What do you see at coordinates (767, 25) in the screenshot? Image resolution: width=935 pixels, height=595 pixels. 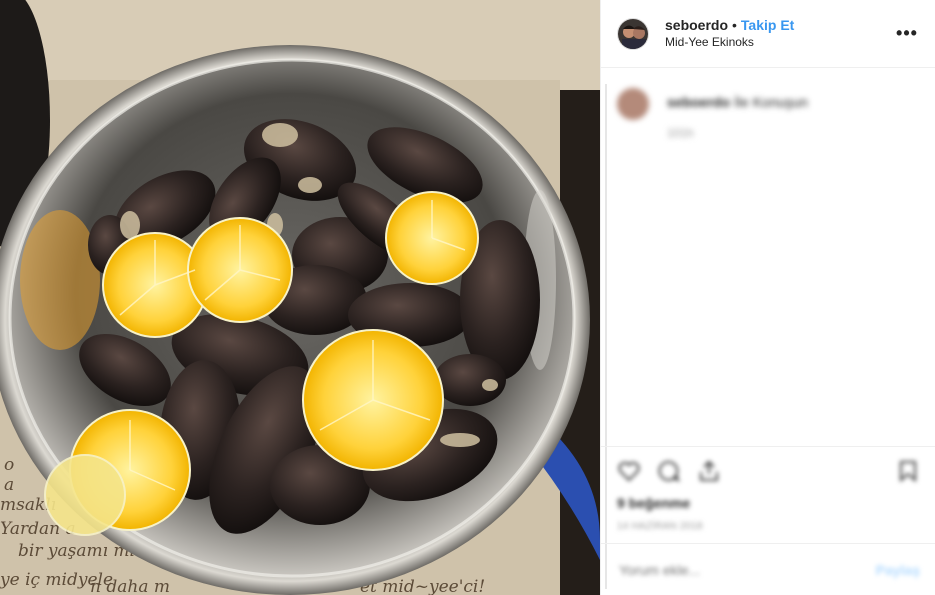 I see `follow-button: Takip Et` at bounding box center [767, 25].